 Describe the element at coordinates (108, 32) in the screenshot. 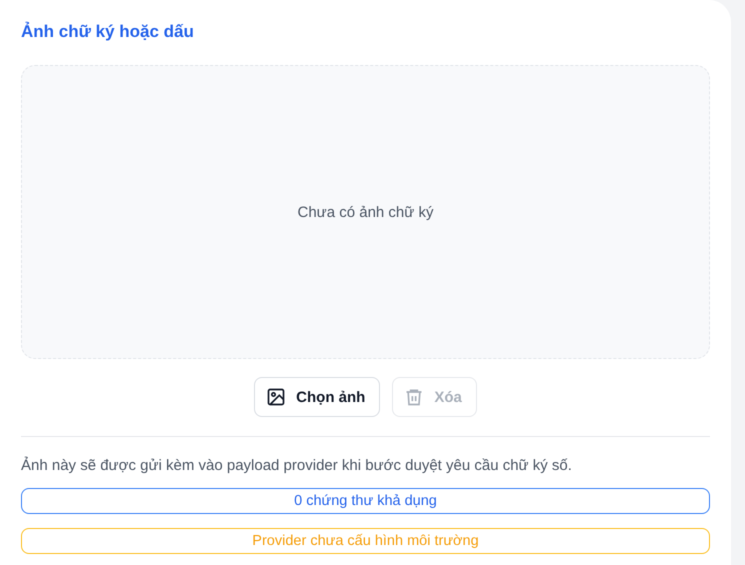

I see `section-title: Ảnh chữ ký hoặc dấu` at that location.